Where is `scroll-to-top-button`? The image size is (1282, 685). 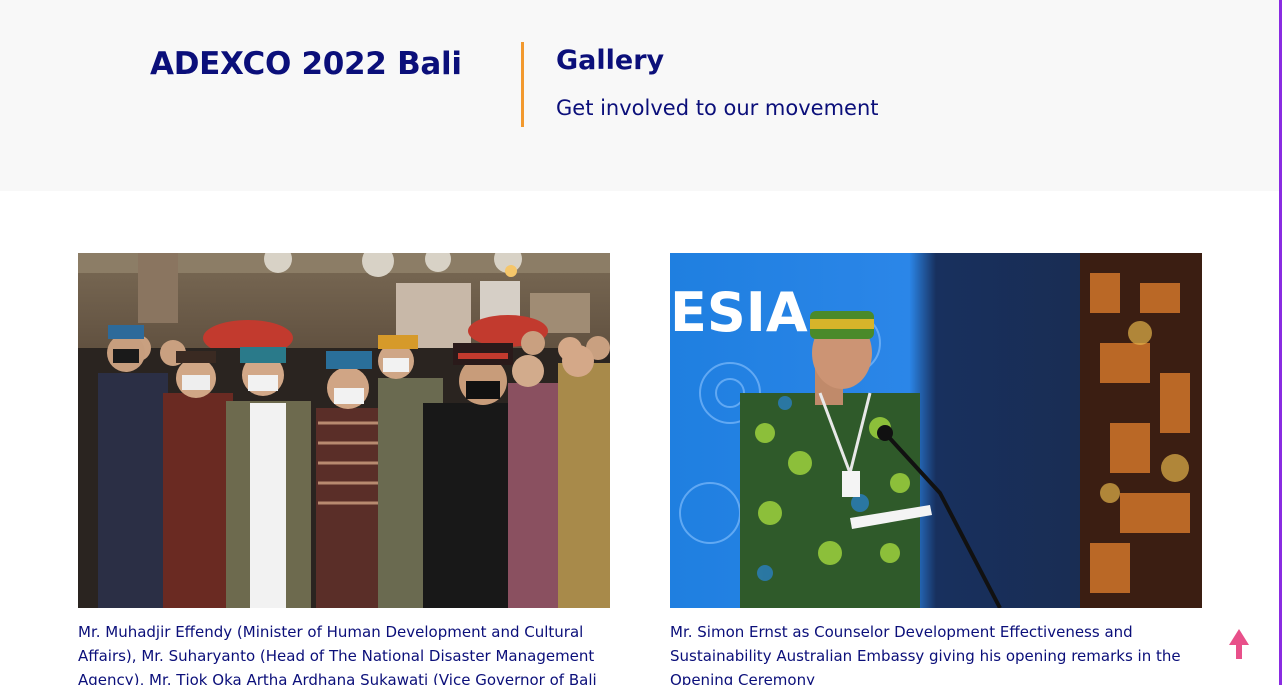
scroll-to-top-button is located at coordinates (1239, 644).